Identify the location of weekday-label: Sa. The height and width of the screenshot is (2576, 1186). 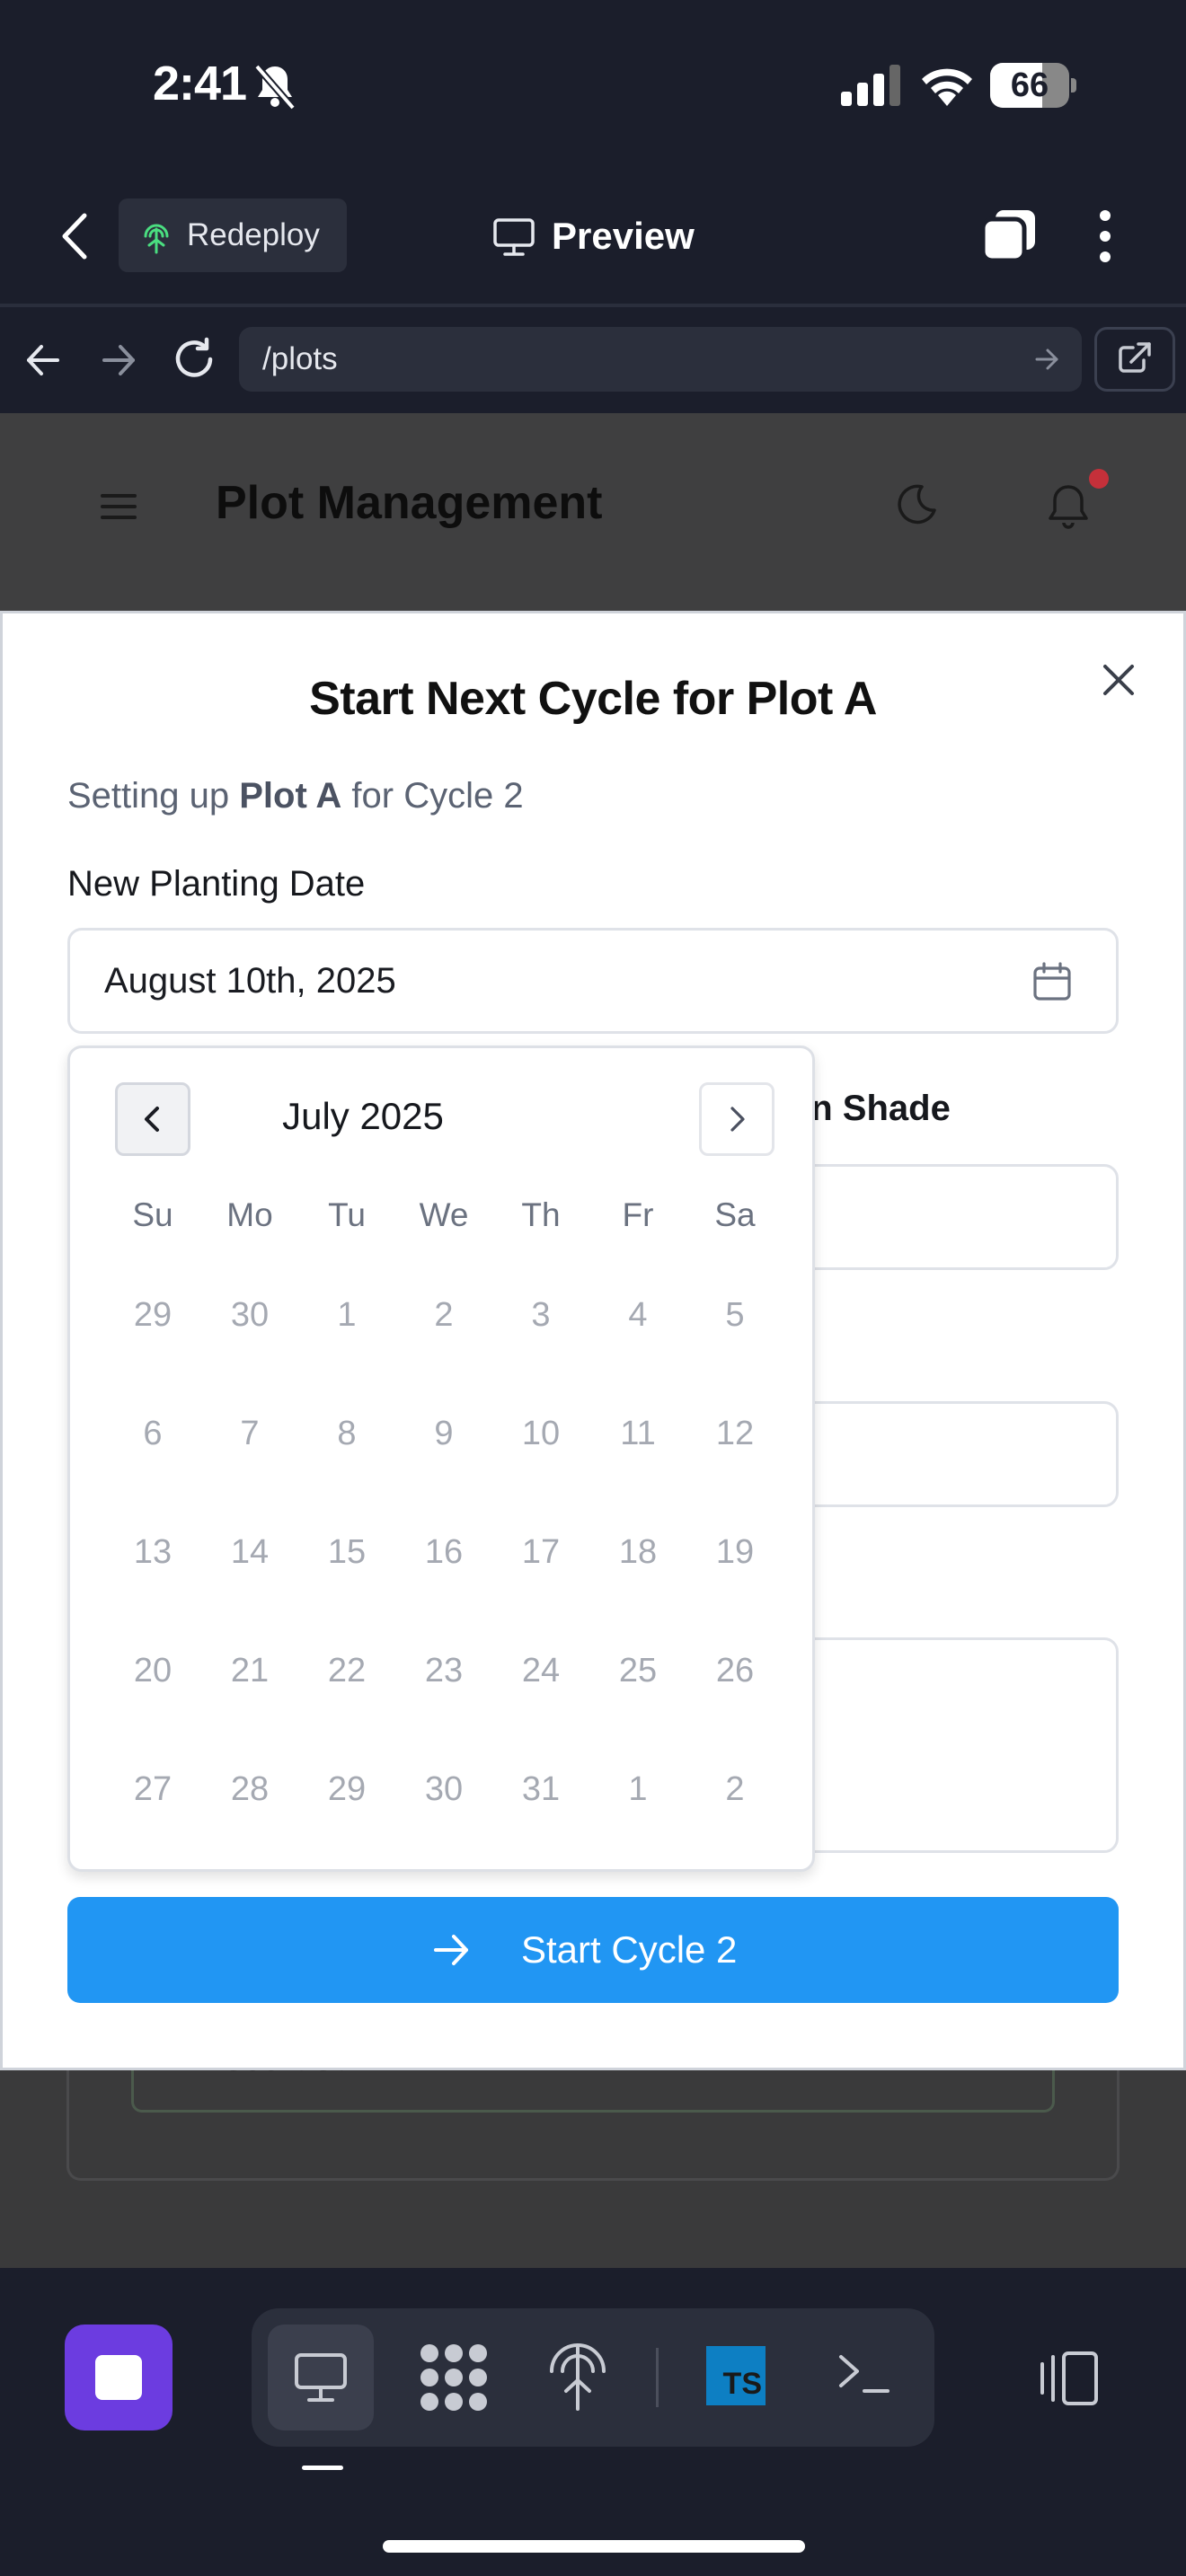
(735, 1214).